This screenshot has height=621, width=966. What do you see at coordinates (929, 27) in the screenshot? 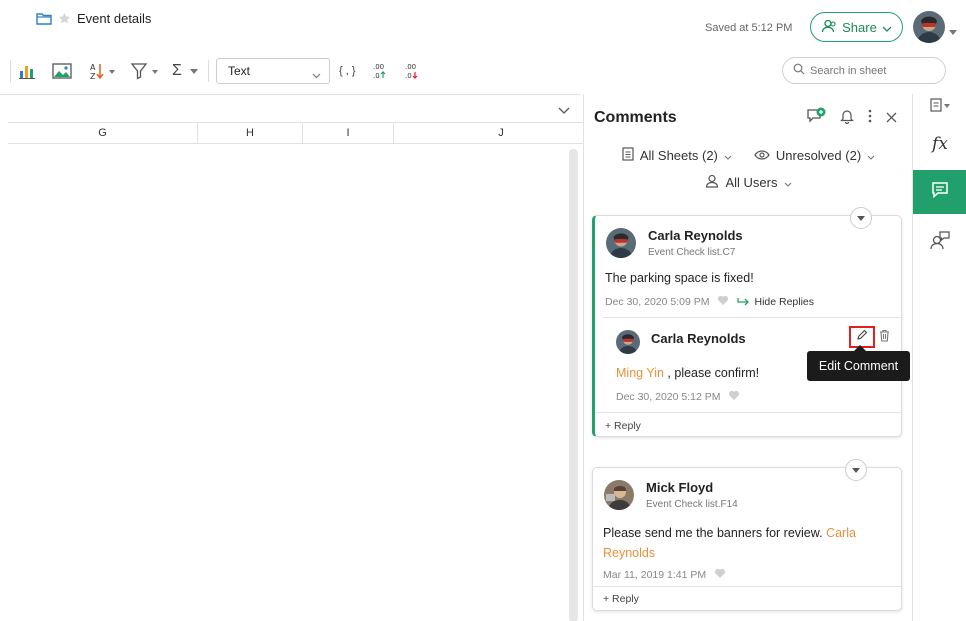
I see `user-avatar` at bounding box center [929, 27].